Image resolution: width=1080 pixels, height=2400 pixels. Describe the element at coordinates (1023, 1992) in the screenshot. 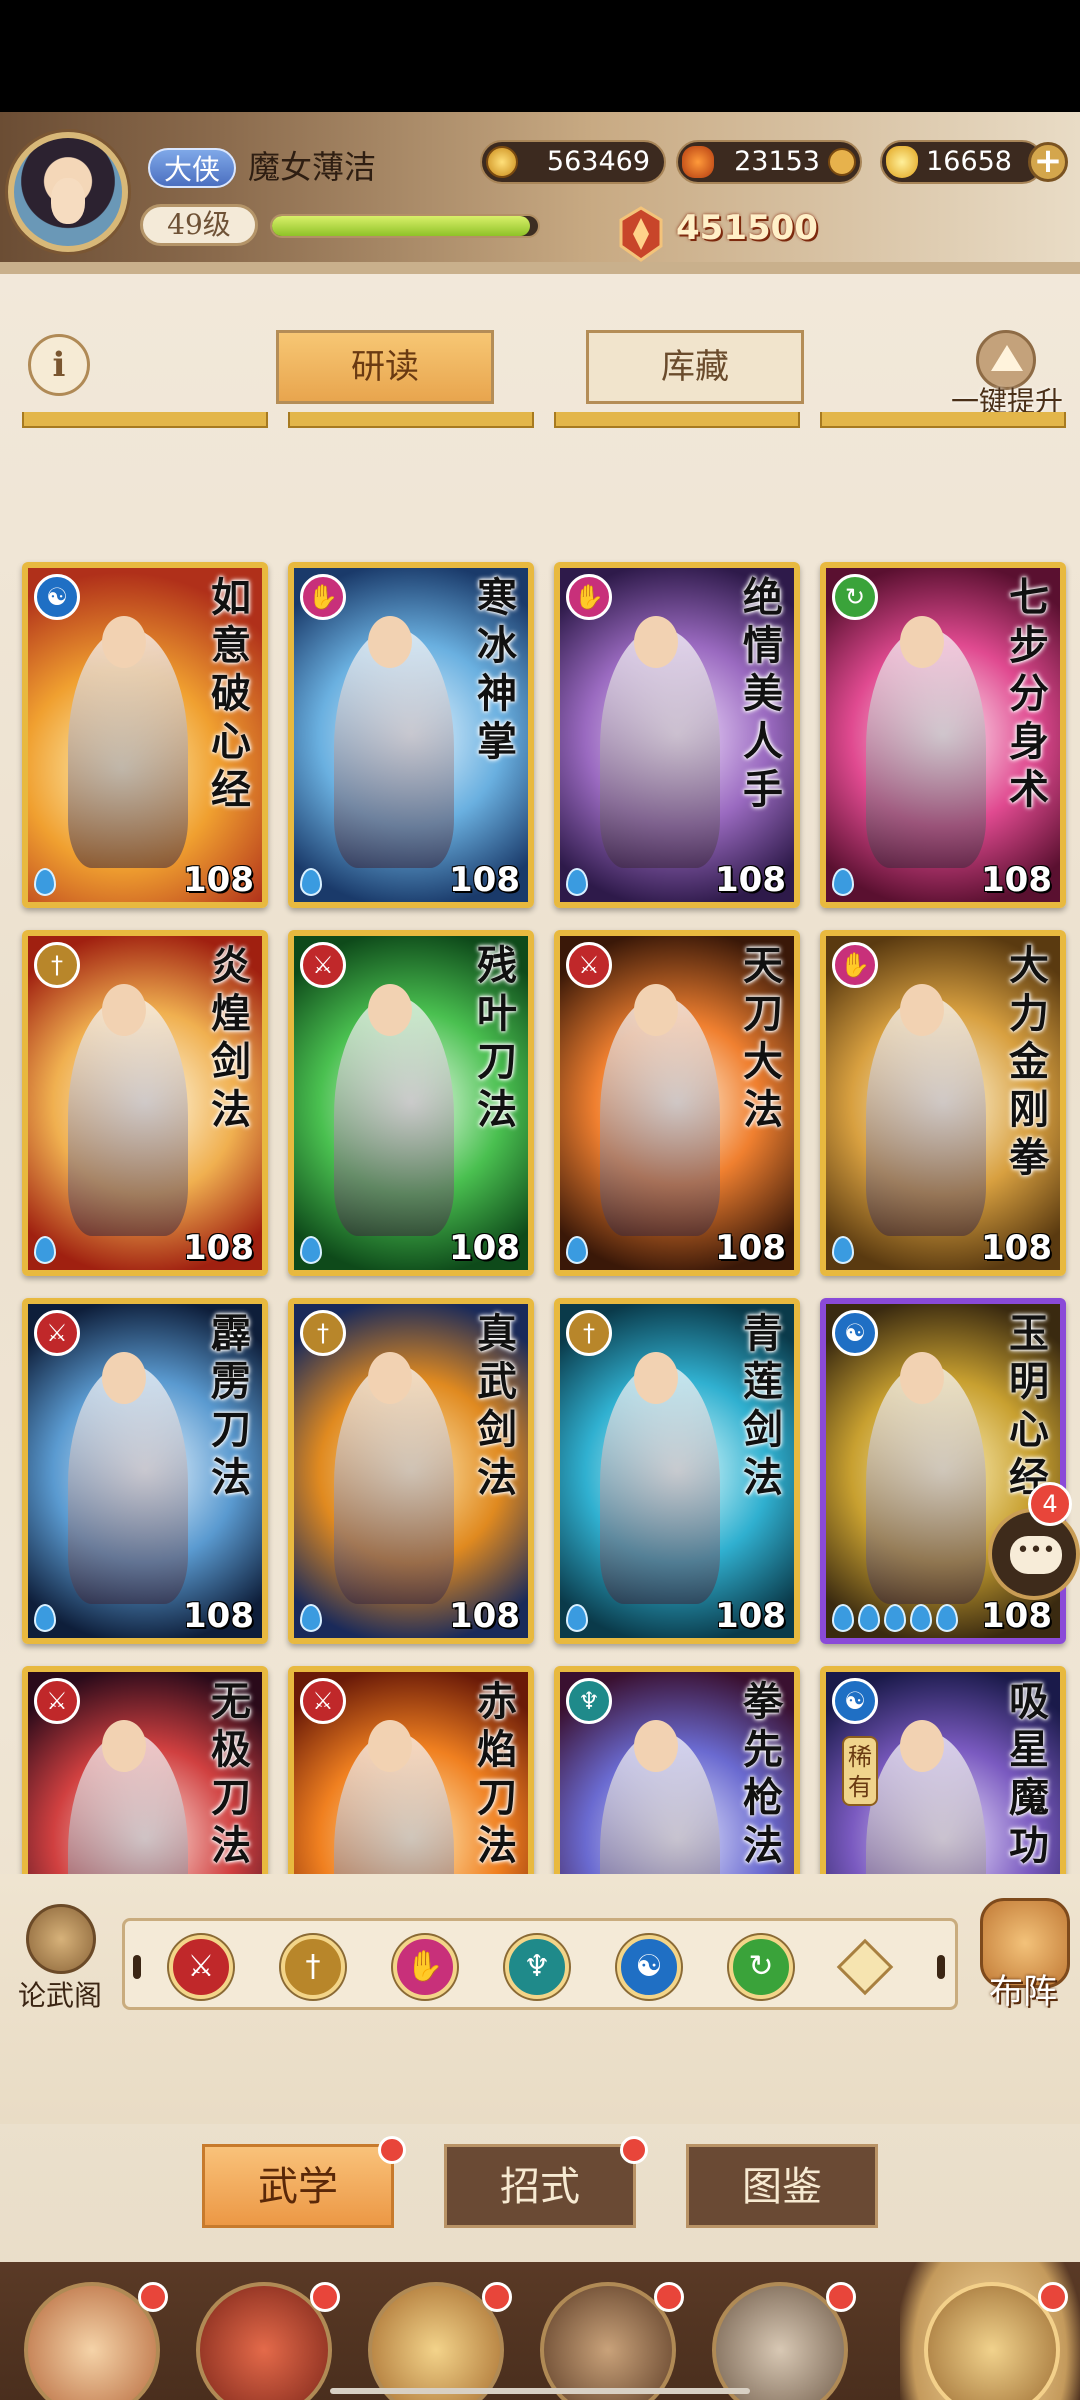

I see `formation-label: 布阵` at that location.